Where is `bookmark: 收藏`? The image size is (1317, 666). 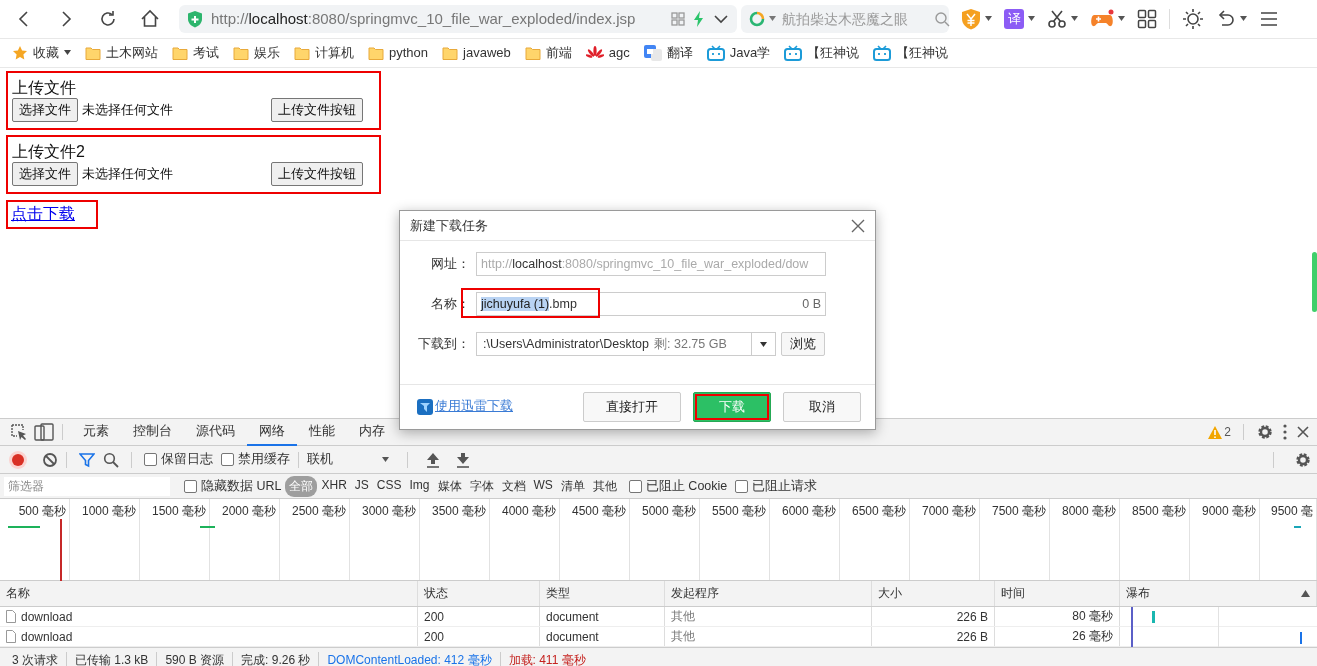
bookmark: 收藏 is located at coordinates (41, 52).